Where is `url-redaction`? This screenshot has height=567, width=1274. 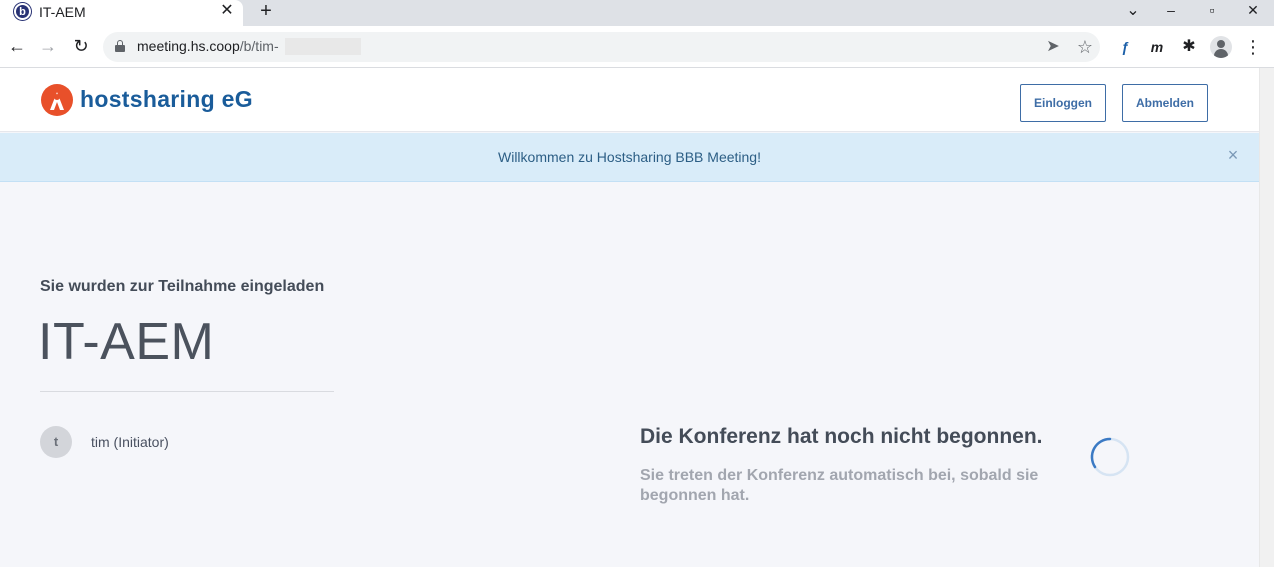
url-redaction is located at coordinates (323, 46).